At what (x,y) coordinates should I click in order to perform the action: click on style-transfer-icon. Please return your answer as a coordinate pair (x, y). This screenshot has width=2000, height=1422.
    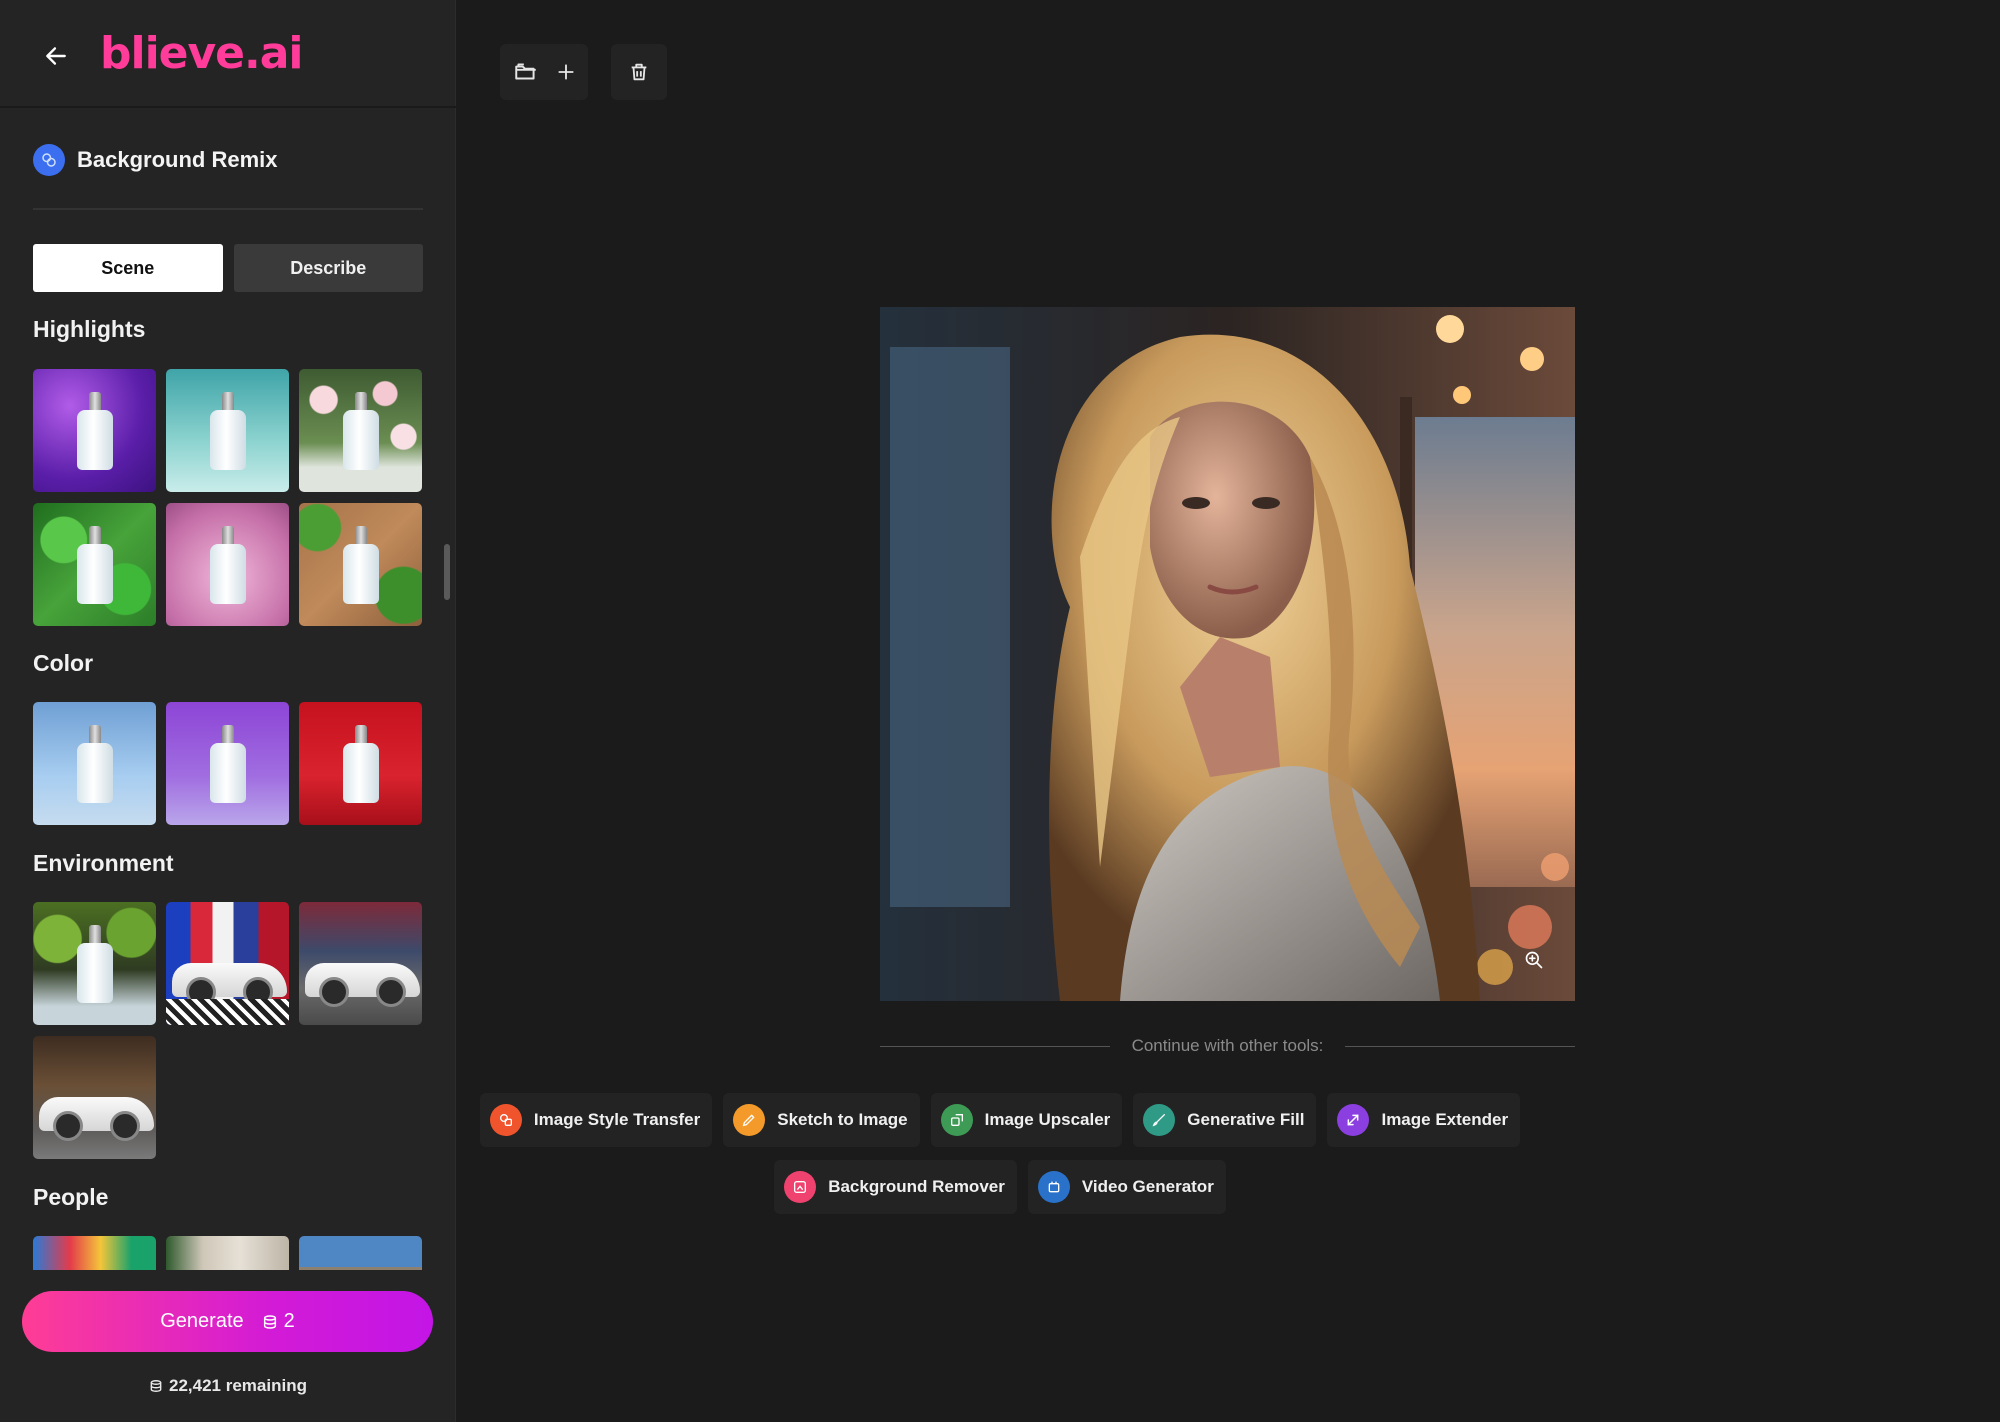
    Looking at the image, I should click on (505, 1120).